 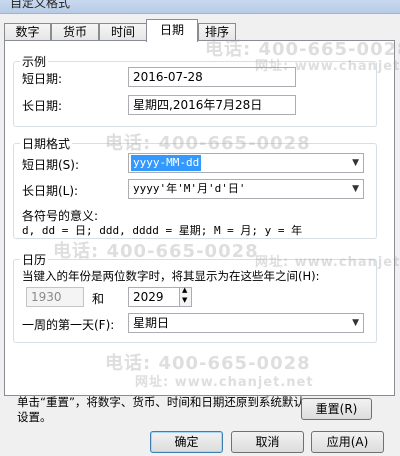 I want to click on title-bar: 自定义格式, so click(x=200, y=7).